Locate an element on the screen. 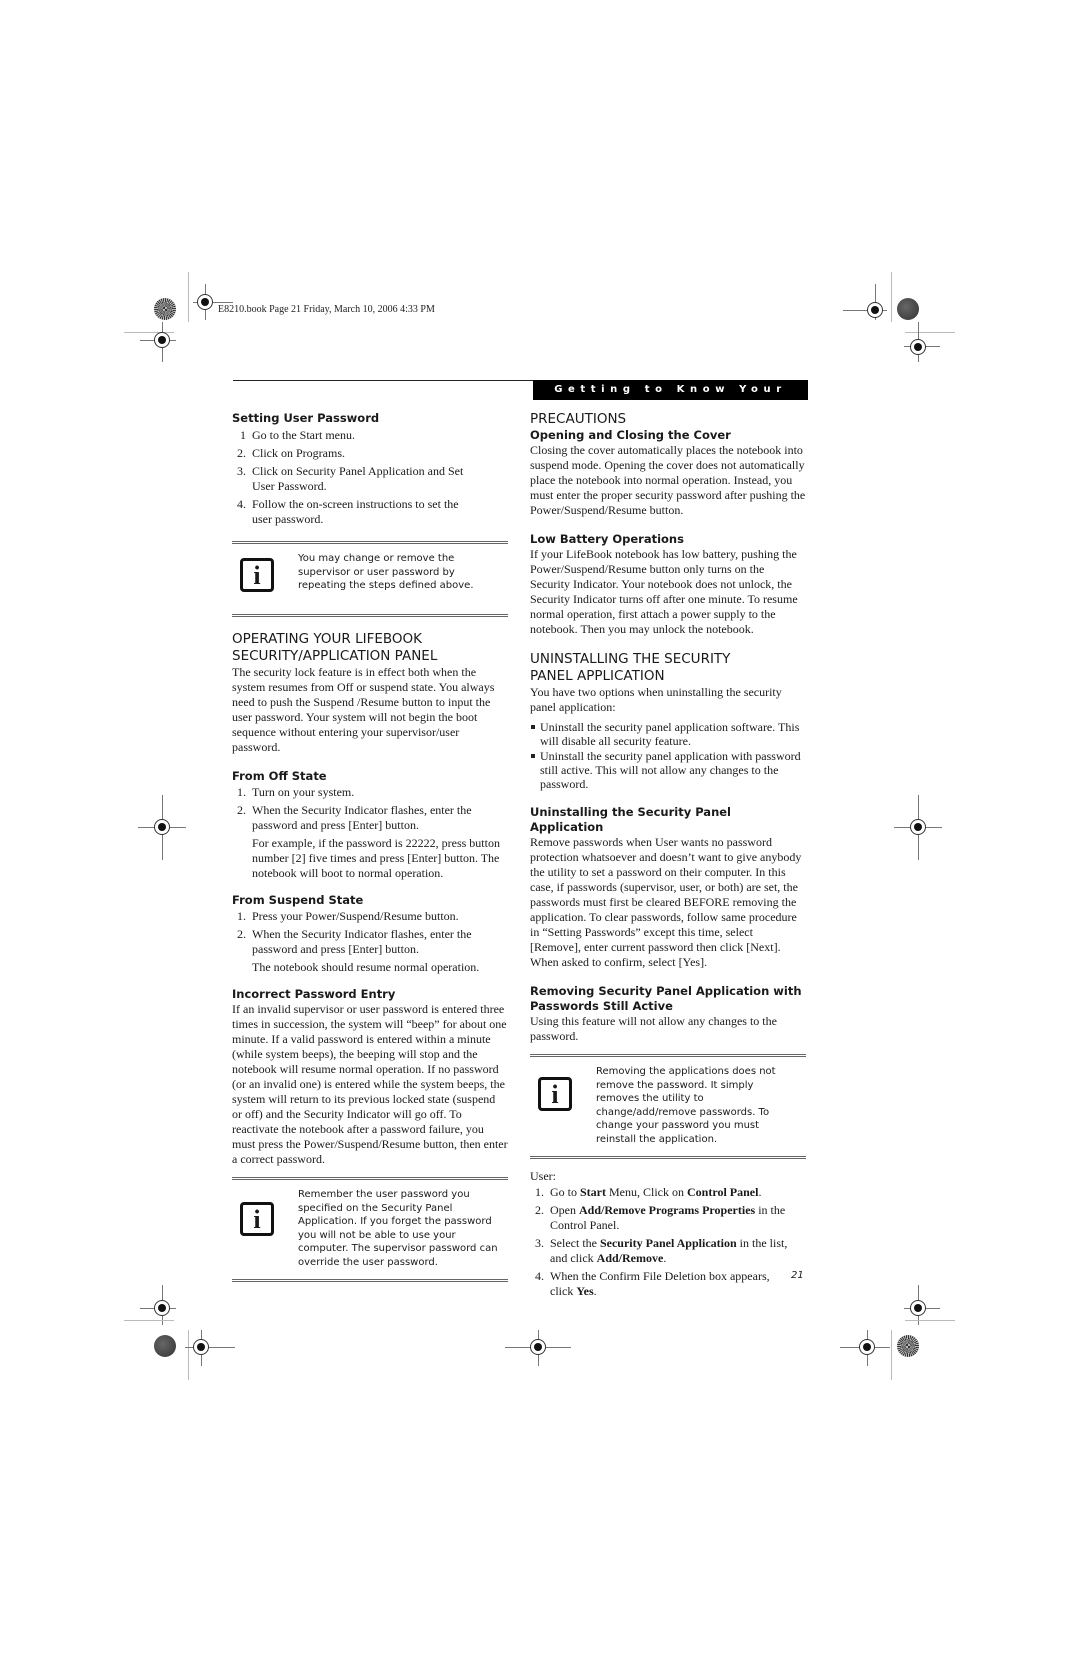  operating-heading-line2: SECURITY/APPLICATION PANEL is located at coordinates (335, 656).